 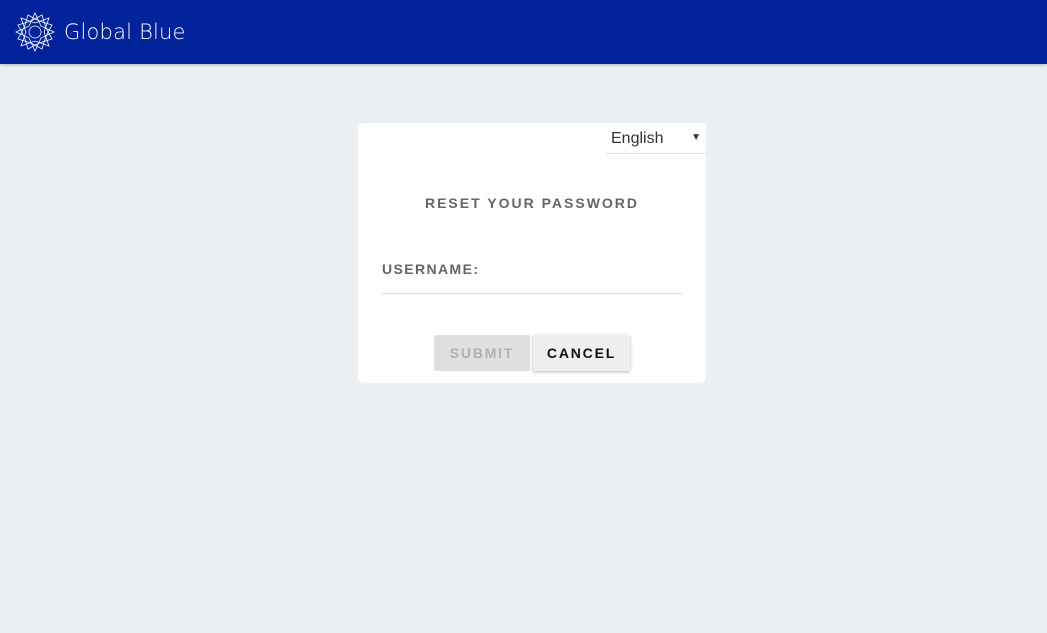 What do you see at coordinates (482, 353) in the screenshot?
I see `submit-button: SUBMIT` at bounding box center [482, 353].